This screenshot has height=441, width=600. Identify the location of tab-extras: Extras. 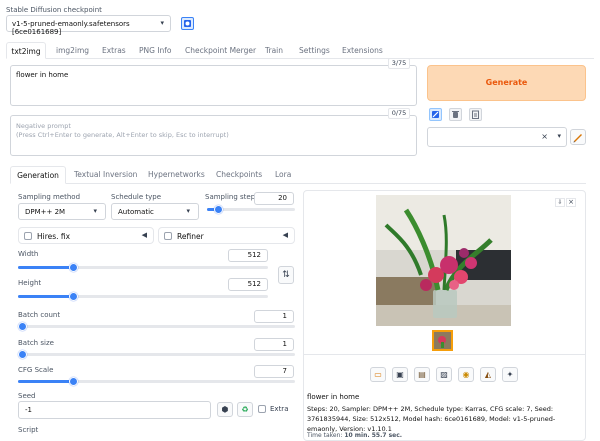
(114, 50).